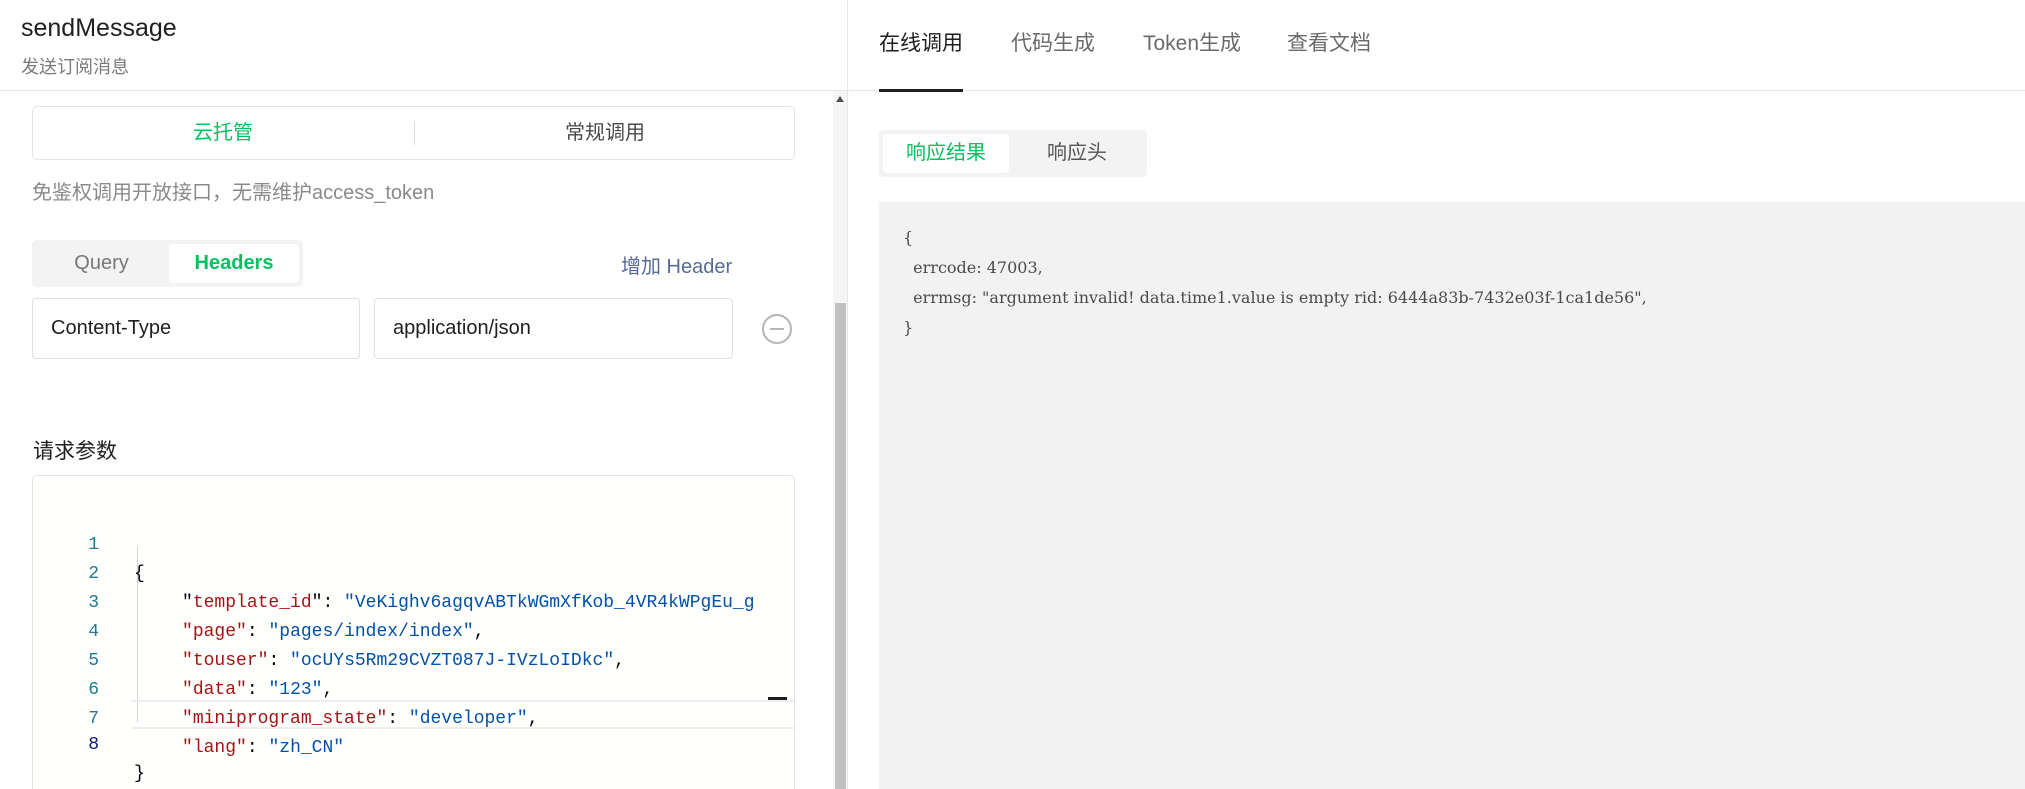  I want to click on response-tabs: 响应结果 响应头, so click(1013, 153).